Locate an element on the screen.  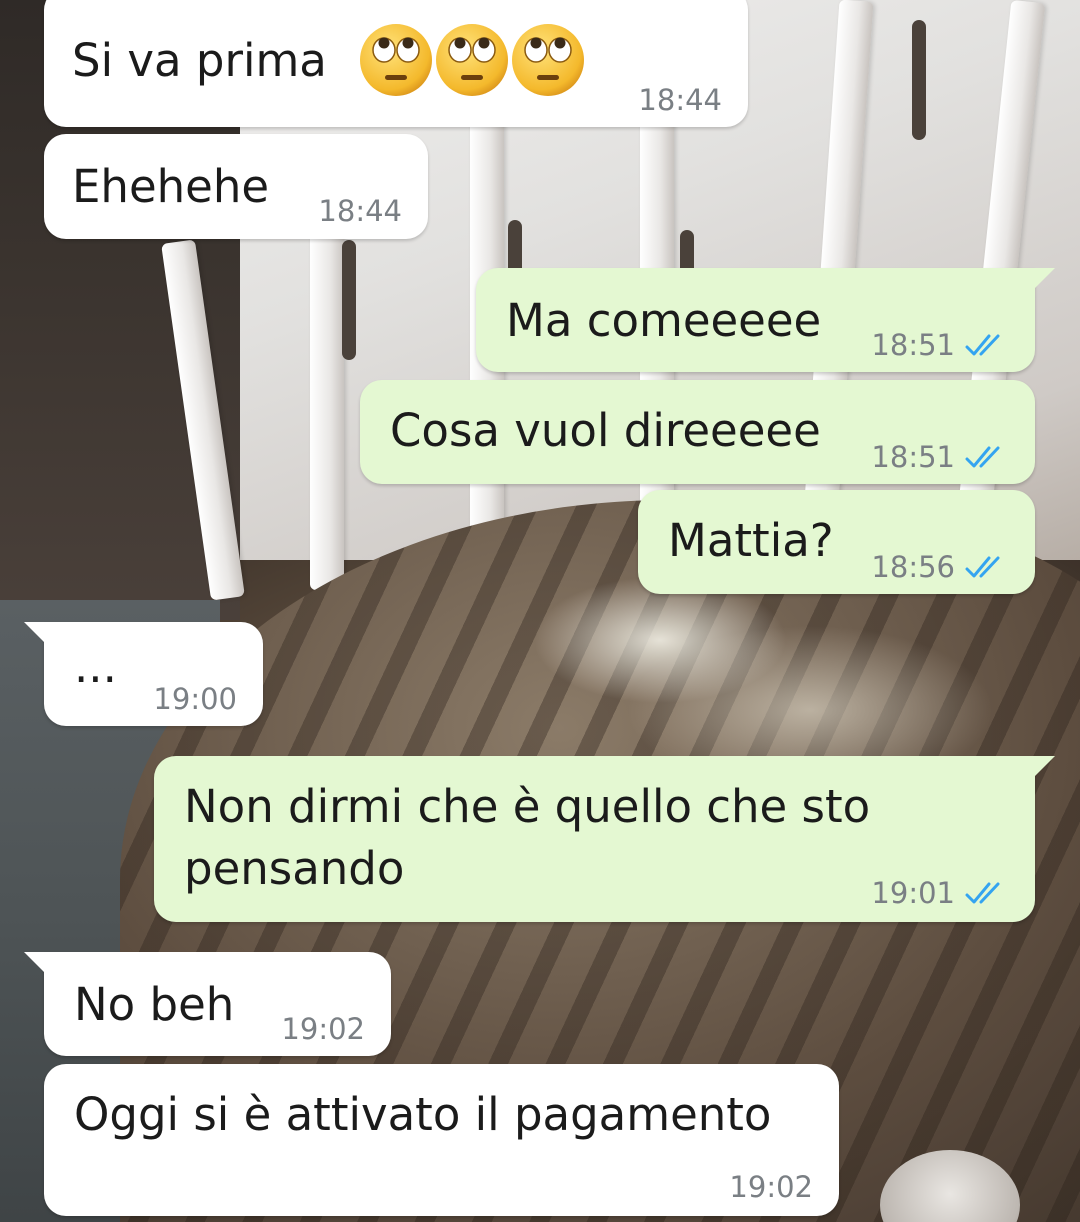
message-bubble-outgoing: Cosa vuol direeeee 18:51 is located at coordinates (697, 432).